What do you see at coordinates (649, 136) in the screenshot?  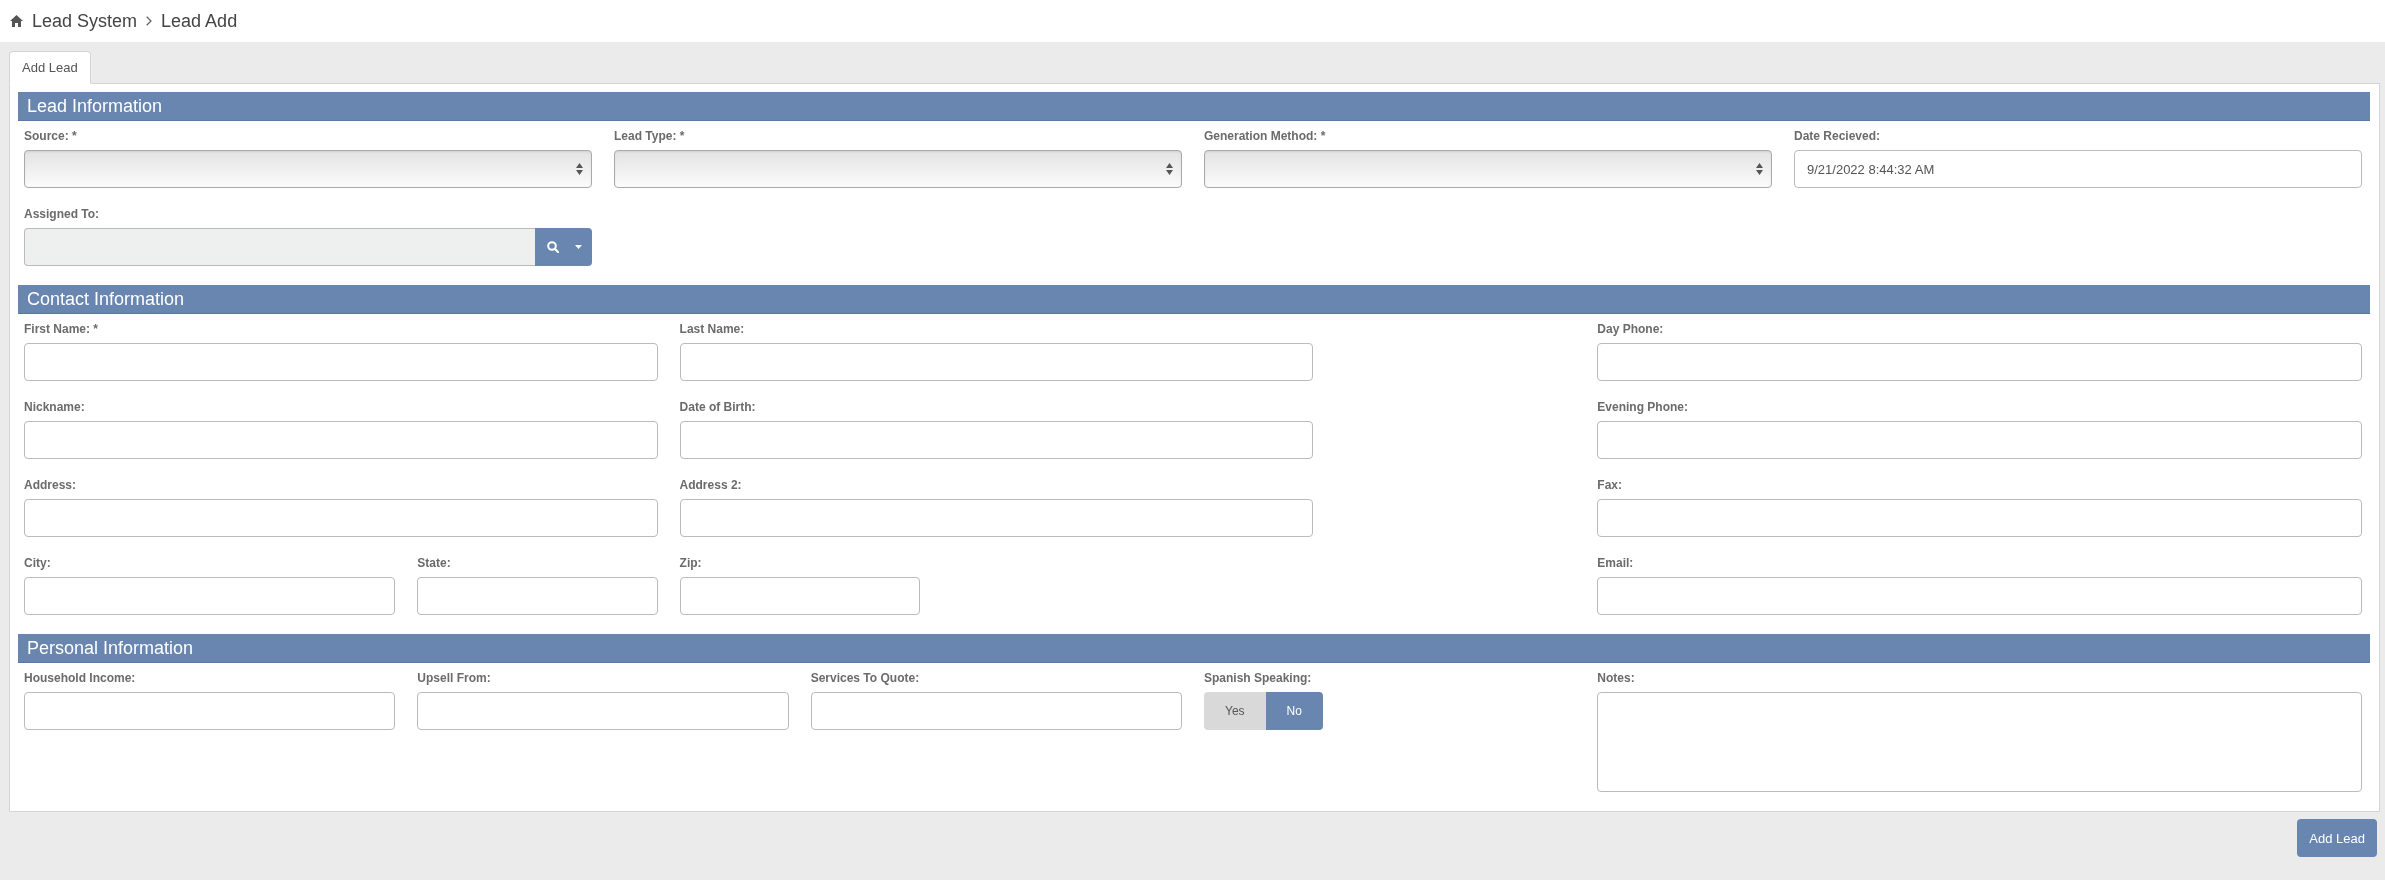 I see `field-label: Lead Type: *` at bounding box center [649, 136].